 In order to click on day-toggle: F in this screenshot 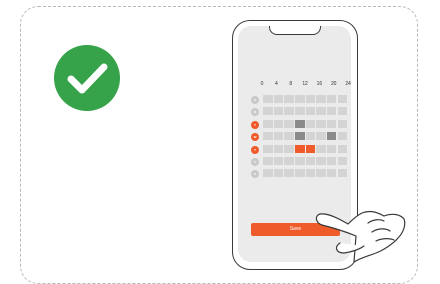, I will do `click(255, 162)`.